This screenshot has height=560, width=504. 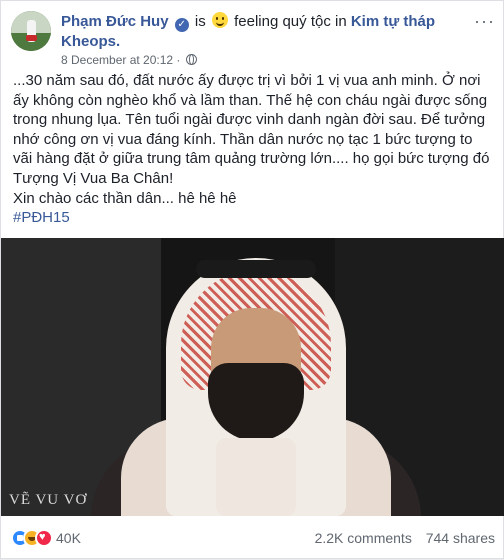 I want to click on globe-icon, so click(x=191, y=59).